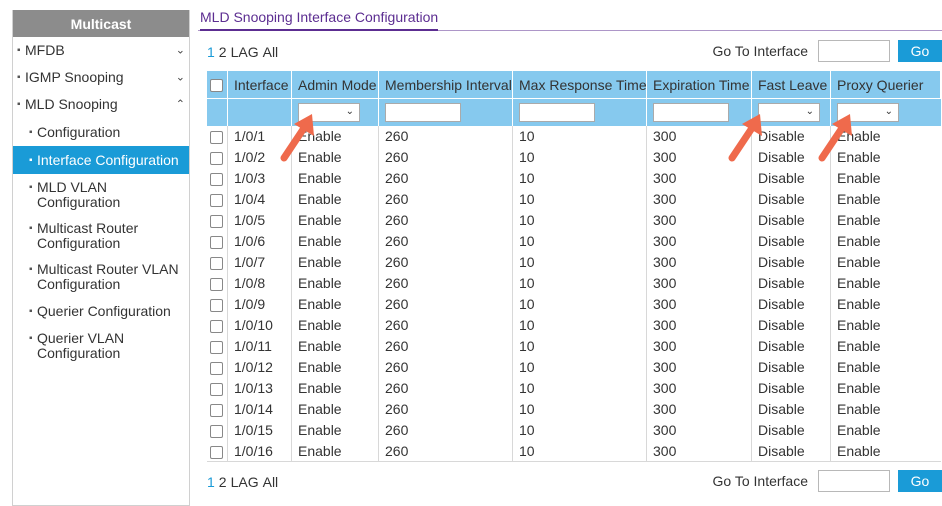  I want to click on table-row: 1/0/2 Enable 260 10 300 Disable Enable, so click(574, 157).